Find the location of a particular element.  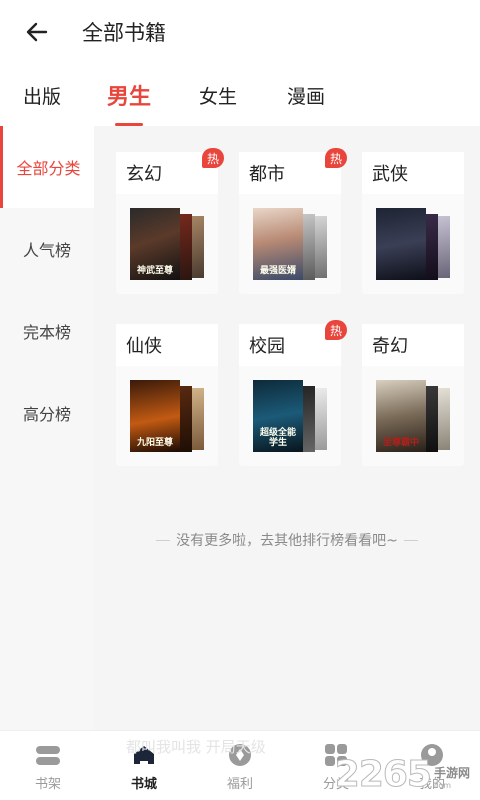

site-watermark: 2265 手游网 com is located at coordinates (402, 774).